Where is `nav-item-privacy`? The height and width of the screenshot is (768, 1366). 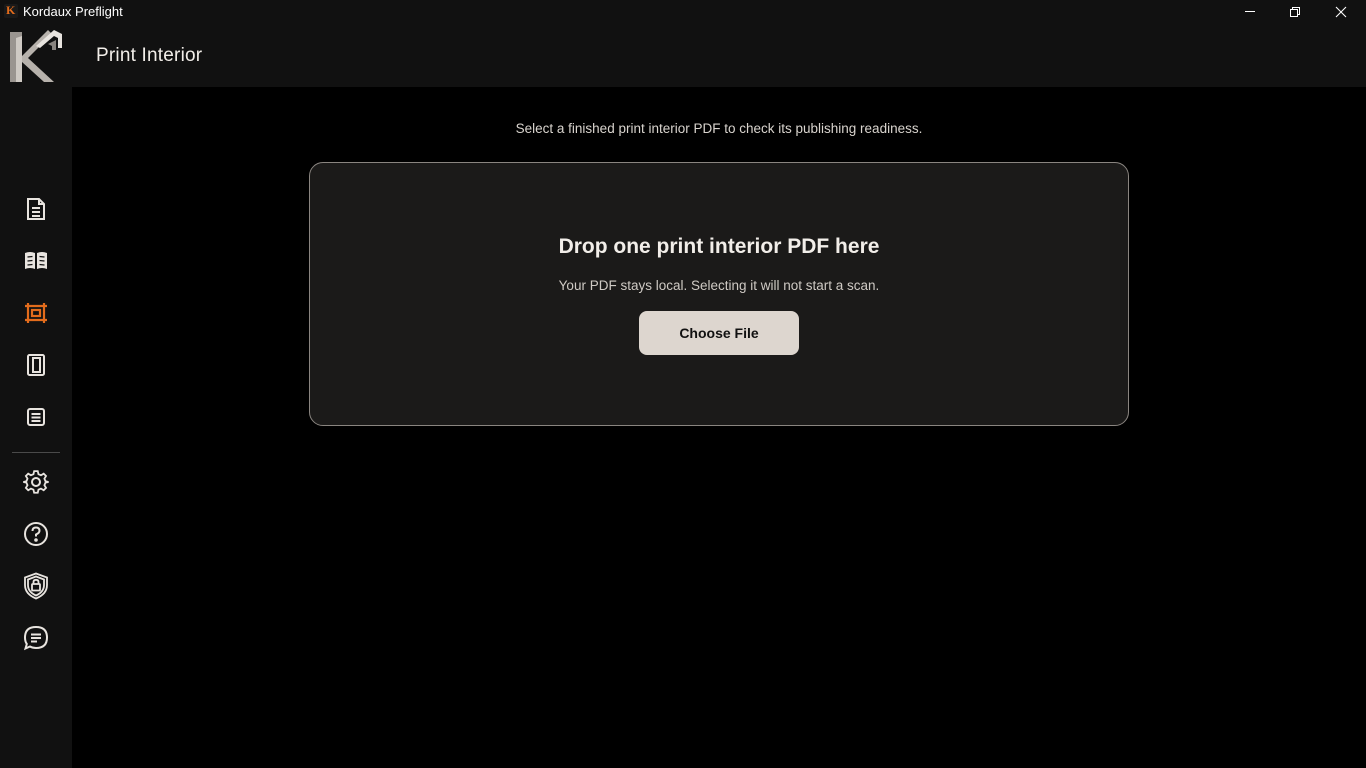
nav-item-privacy is located at coordinates (36, 586).